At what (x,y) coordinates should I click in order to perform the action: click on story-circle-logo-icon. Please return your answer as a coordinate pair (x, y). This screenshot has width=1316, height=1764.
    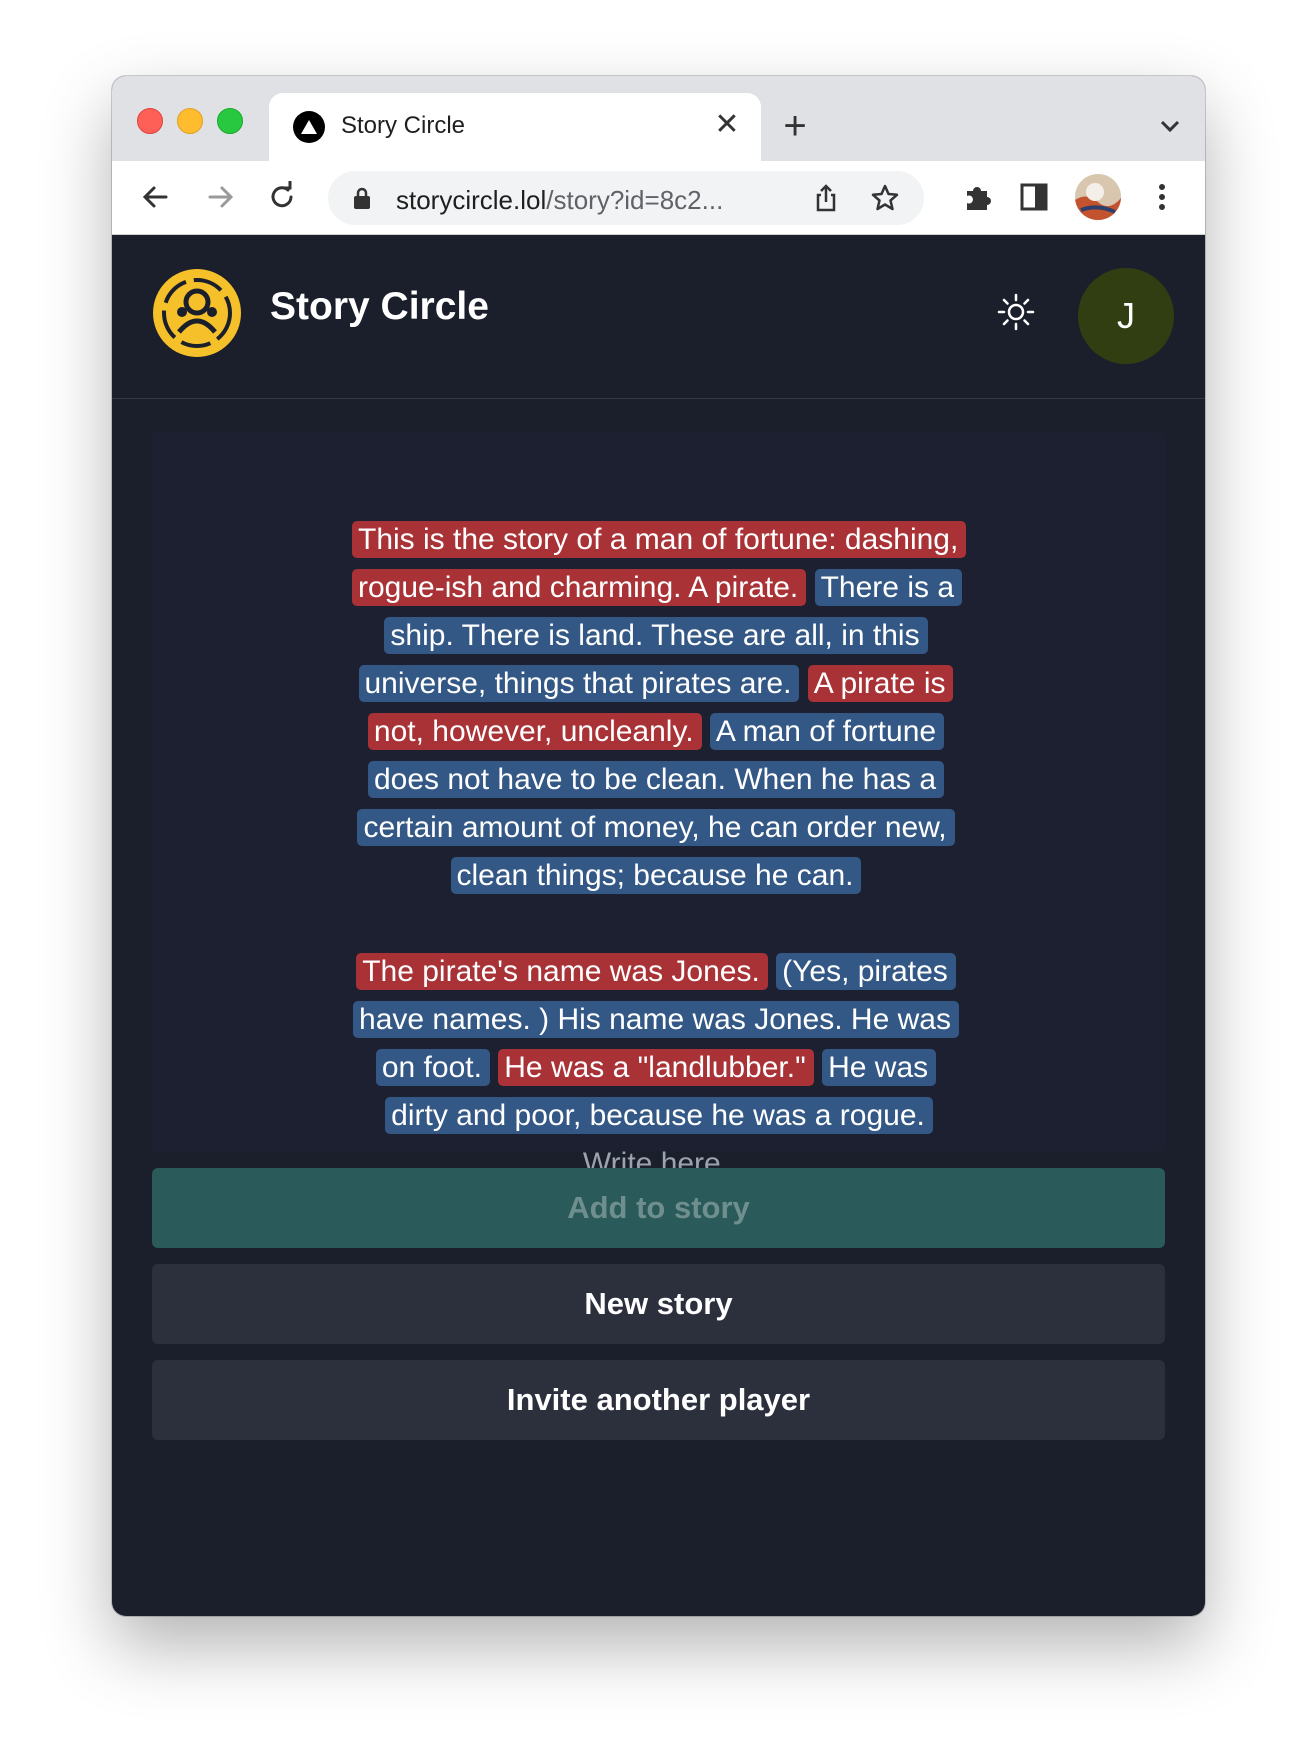
    Looking at the image, I should click on (197, 315).